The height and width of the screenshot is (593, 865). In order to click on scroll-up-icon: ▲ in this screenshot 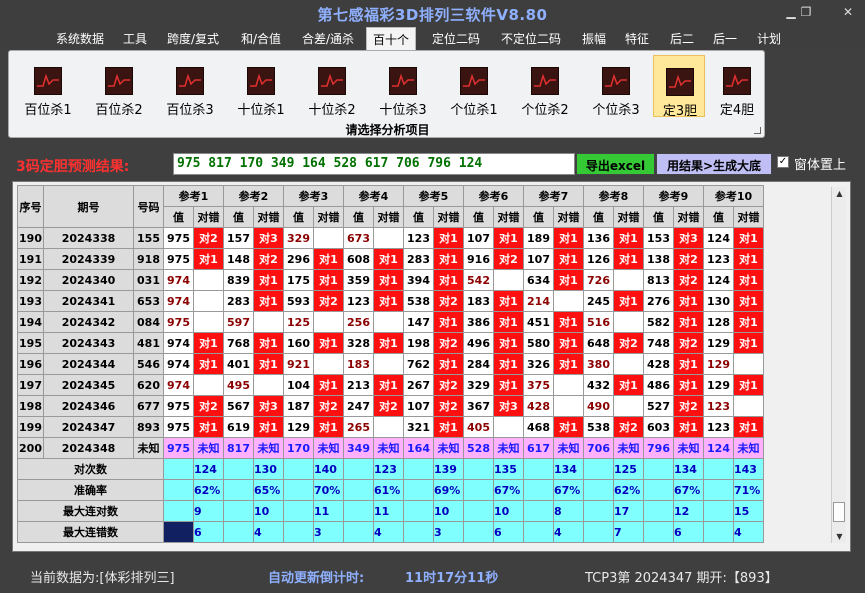, I will do `click(839, 193)`.